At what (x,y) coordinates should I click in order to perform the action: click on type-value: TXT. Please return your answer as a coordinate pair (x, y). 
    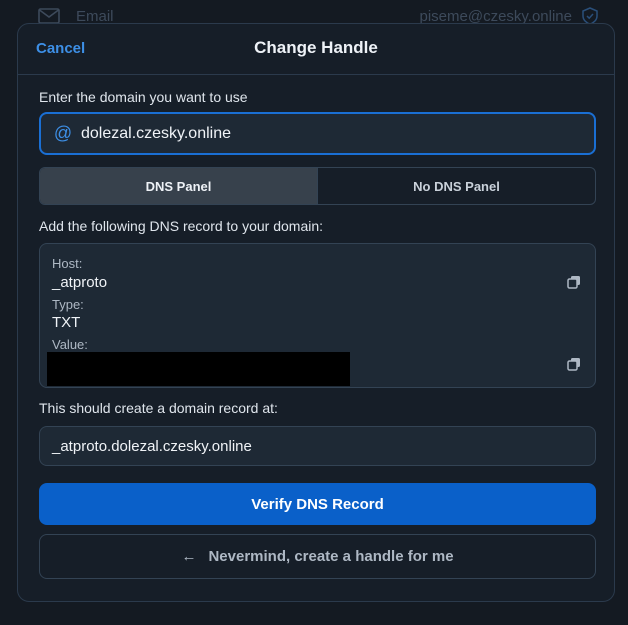
    Looking at the image, I should click on (66, 322).